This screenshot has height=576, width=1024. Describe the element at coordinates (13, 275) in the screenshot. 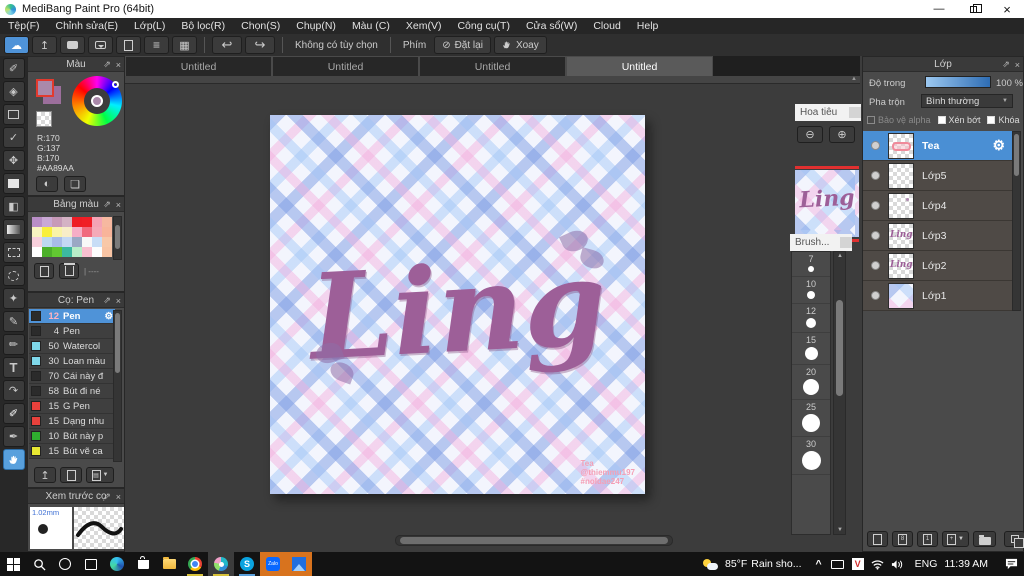

I see `lasso-tool` at that location.